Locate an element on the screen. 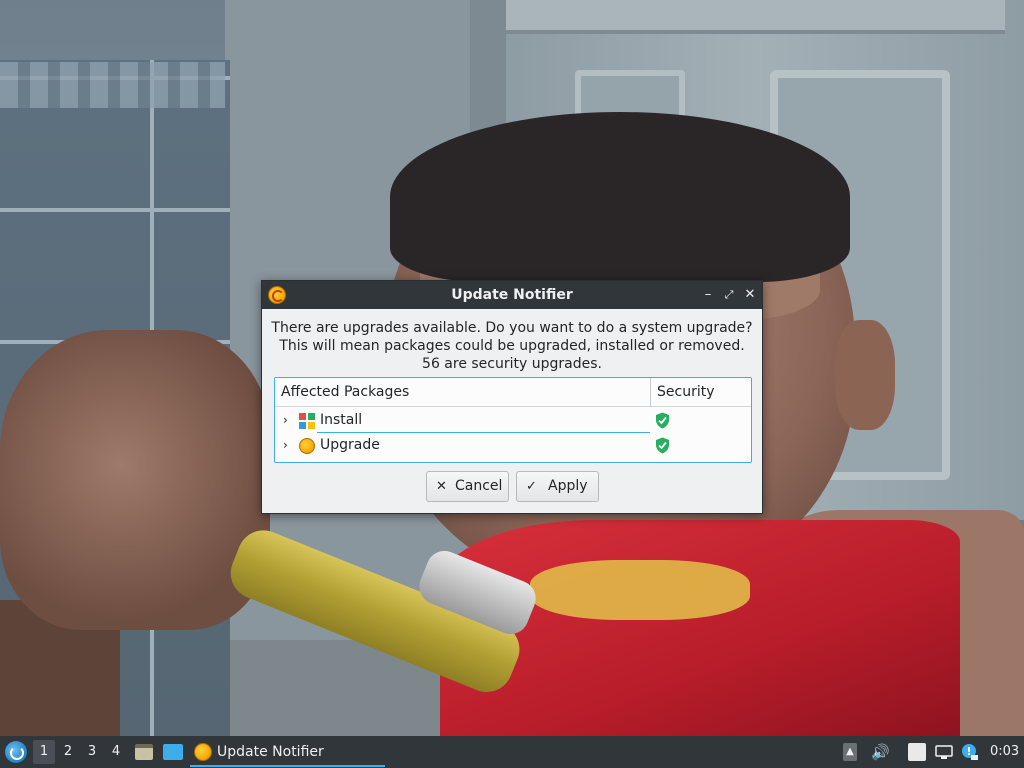 This screenshot has height=768, width=1024. apply-label: Apply is located at coordinates (568, 486).